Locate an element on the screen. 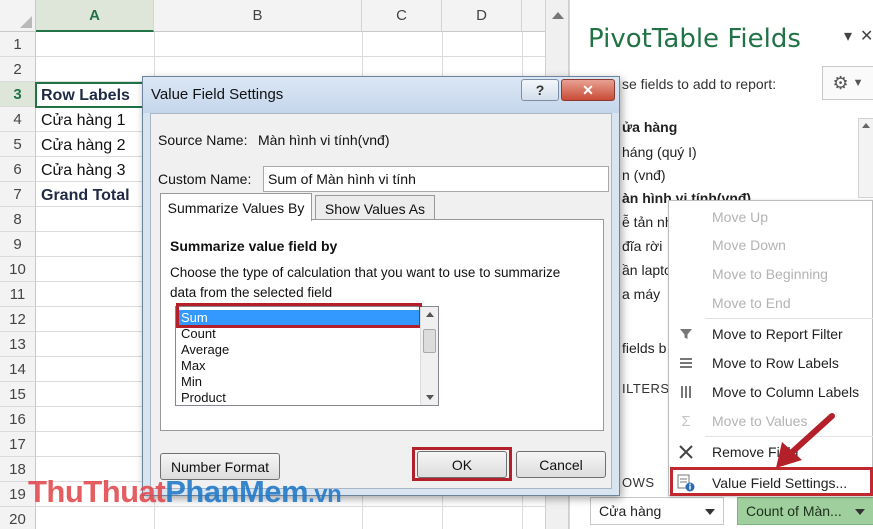 The height and width of the screenshot is (529, 873). row-header: 15 is located at coordinates (18, 394).